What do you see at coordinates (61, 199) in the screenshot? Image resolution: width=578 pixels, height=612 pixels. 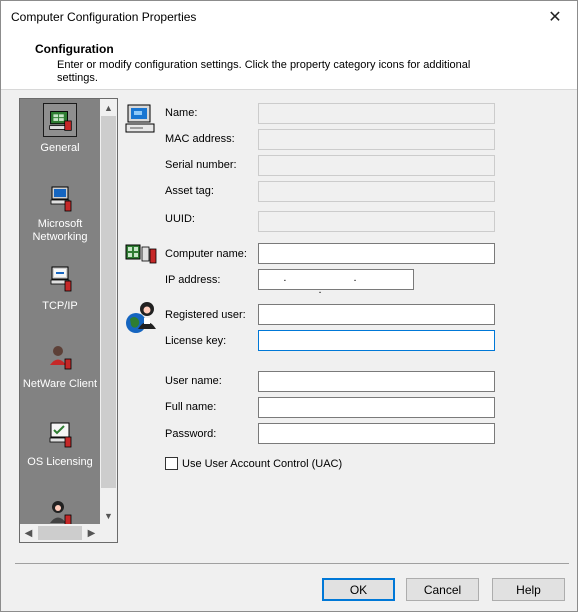 I see `microsoft-networking-icon` at bounding box center [61, 199].